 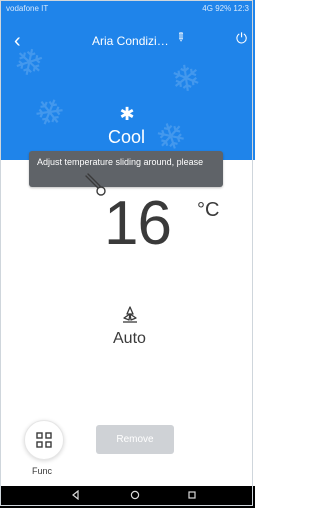 I want to click on temperature-value: 16, so click(x=138, y=223).